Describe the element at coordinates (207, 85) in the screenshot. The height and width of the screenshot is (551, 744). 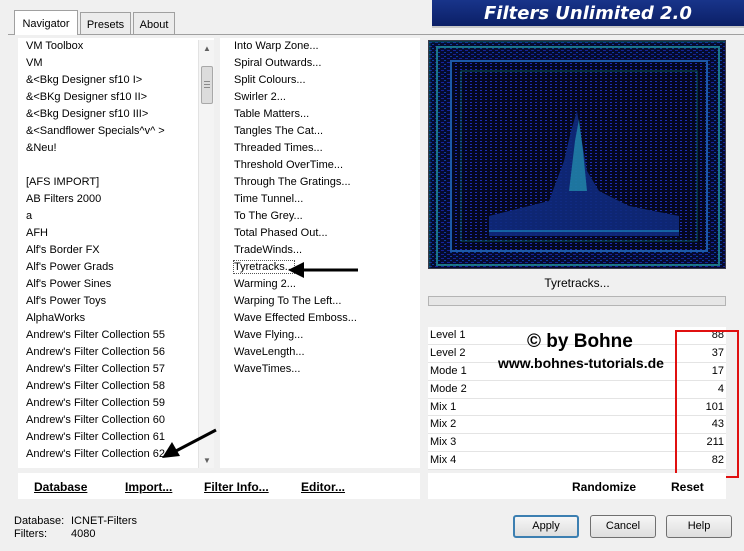
I see `scroll-thumb` at that location.